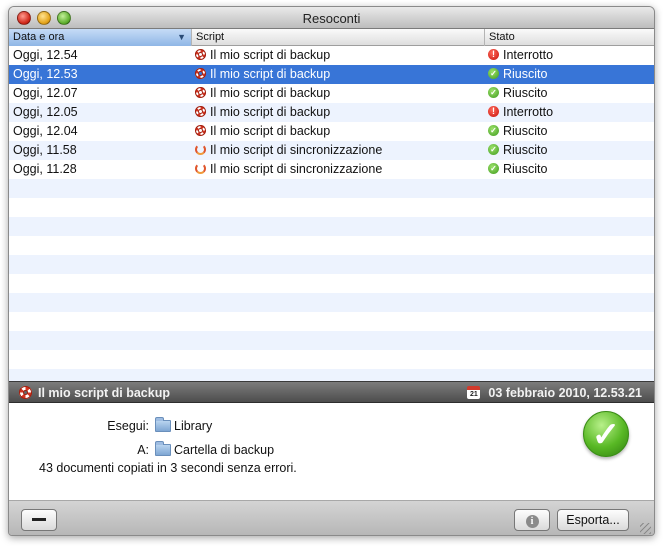 Image resolution: width=663 pixels, height=546 pixels. What do you see at coordinates (45, 74) in the screenshot?
I see `date-cell: Oggi, 12.53` at bounding box center [45, 74].